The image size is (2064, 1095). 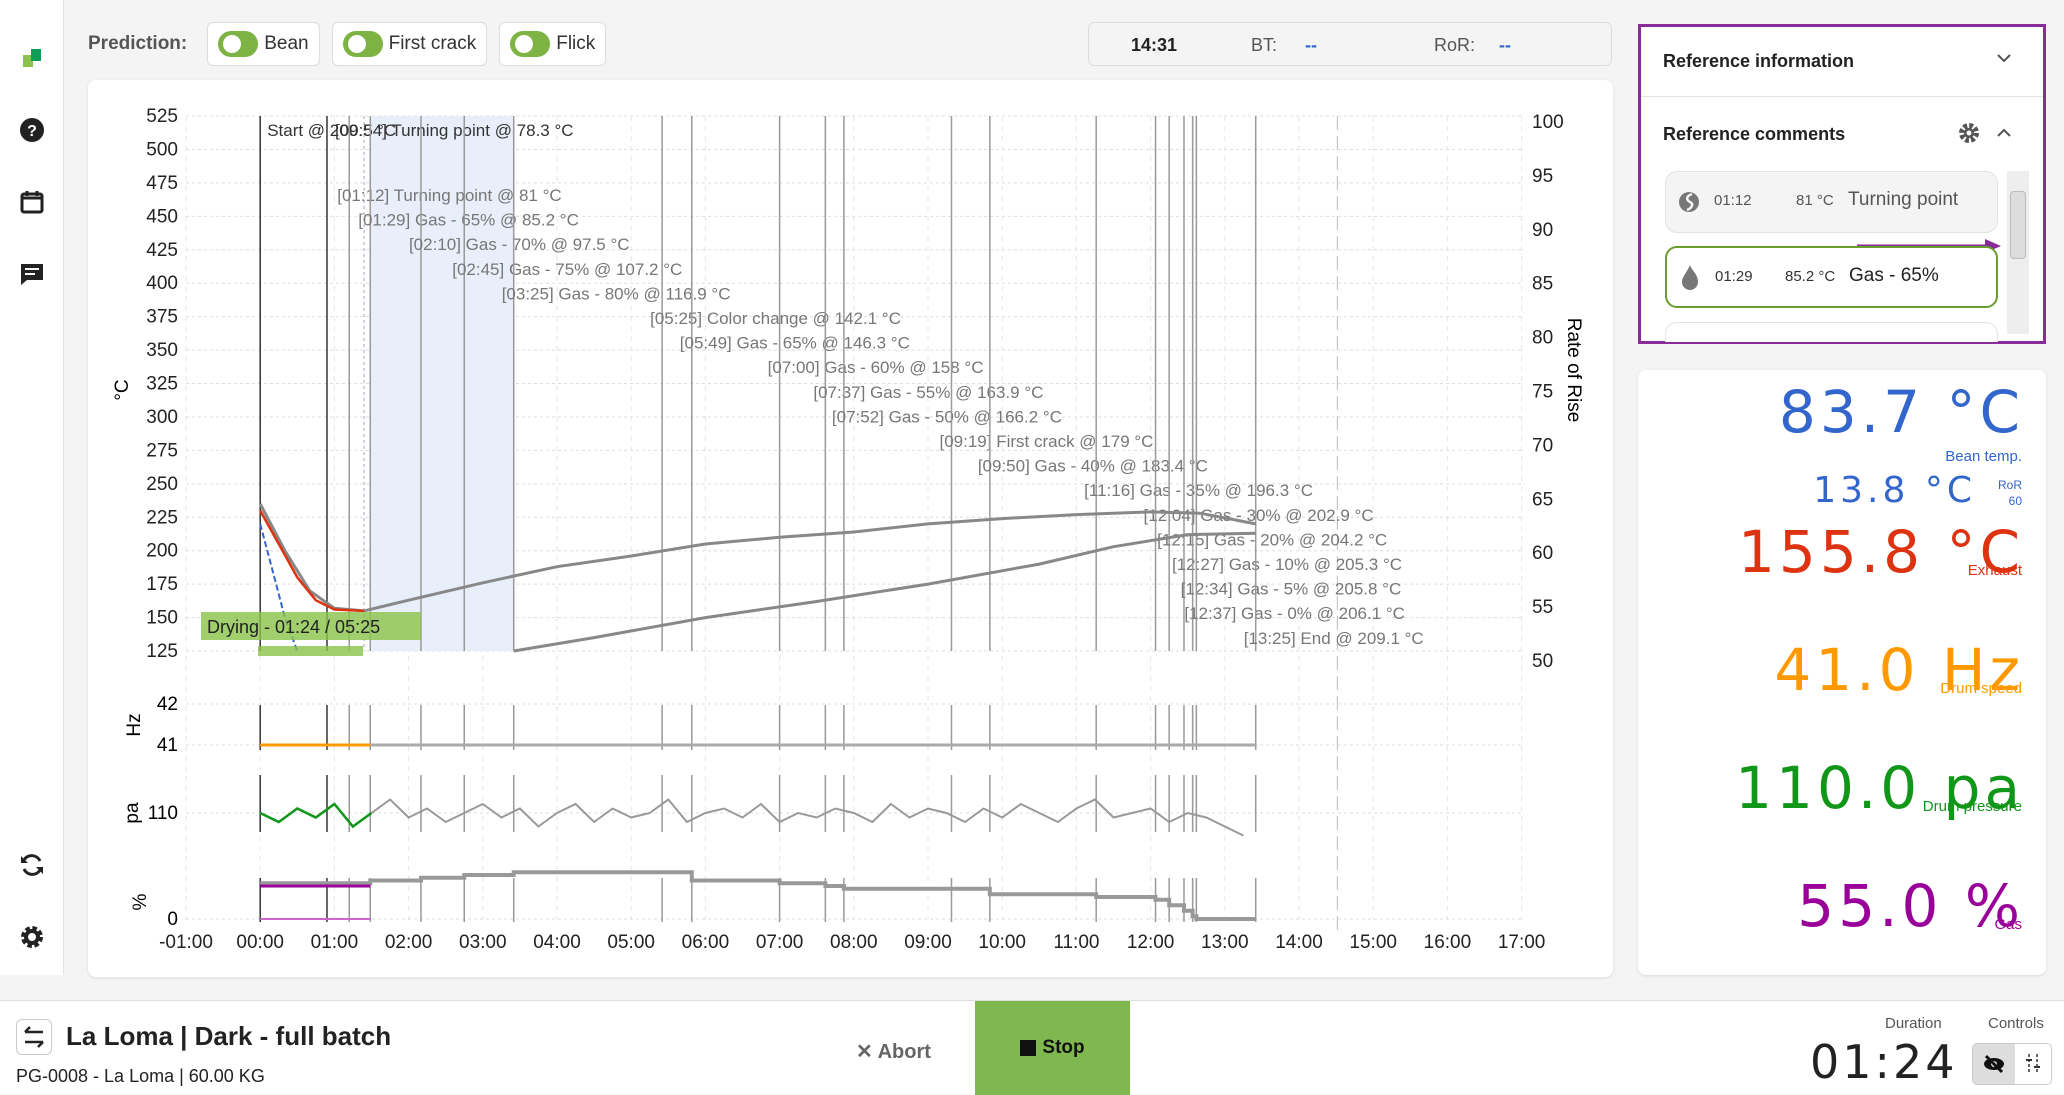 What do you see at coordinates (32, 937) in the screenshot?
I see `gear-icon` at bounding box center [32, 937].